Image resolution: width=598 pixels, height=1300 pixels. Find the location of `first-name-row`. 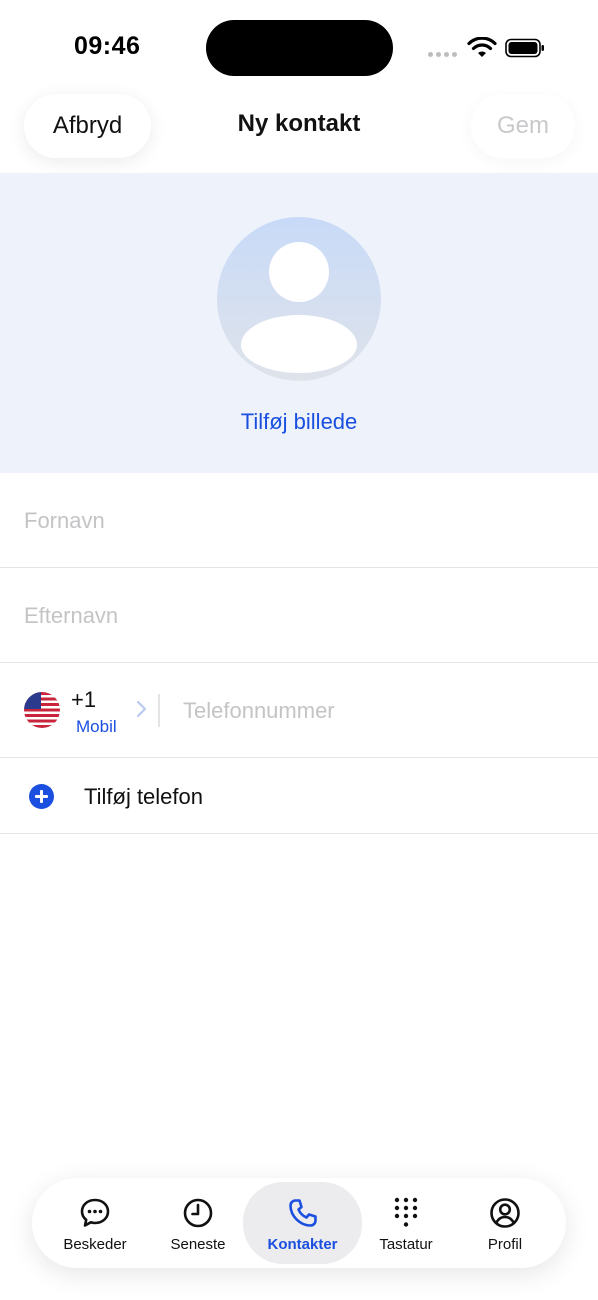

first-name-row is located at coordinates (299, 520).